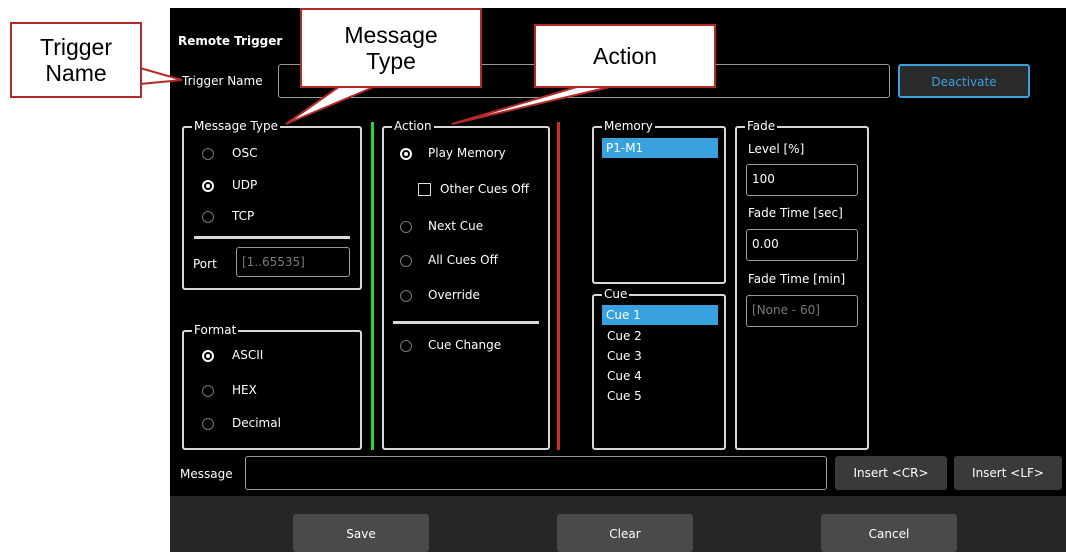 This screenshot has width=1066, height=554. What do you see at coordinates (802, 180) in the screenshot?
I see `level-input: 100` at bounding box center [802, 180].